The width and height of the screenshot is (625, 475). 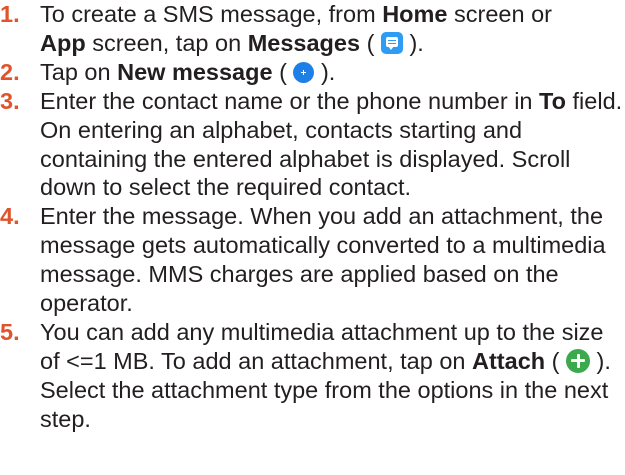 What do you see at coordinates (63, 42) in the screenshot?
I see `bold-term-app: App` at bounding box center [63, 42].